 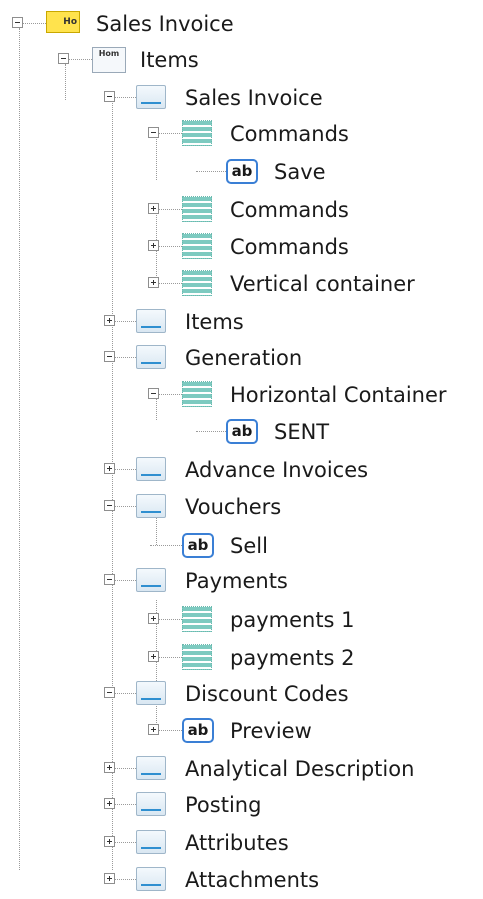 What do you see at coordinates (223, 805) in the screenshot?
I see `tree-node-label: Posting` at bounding box center [223, 805].